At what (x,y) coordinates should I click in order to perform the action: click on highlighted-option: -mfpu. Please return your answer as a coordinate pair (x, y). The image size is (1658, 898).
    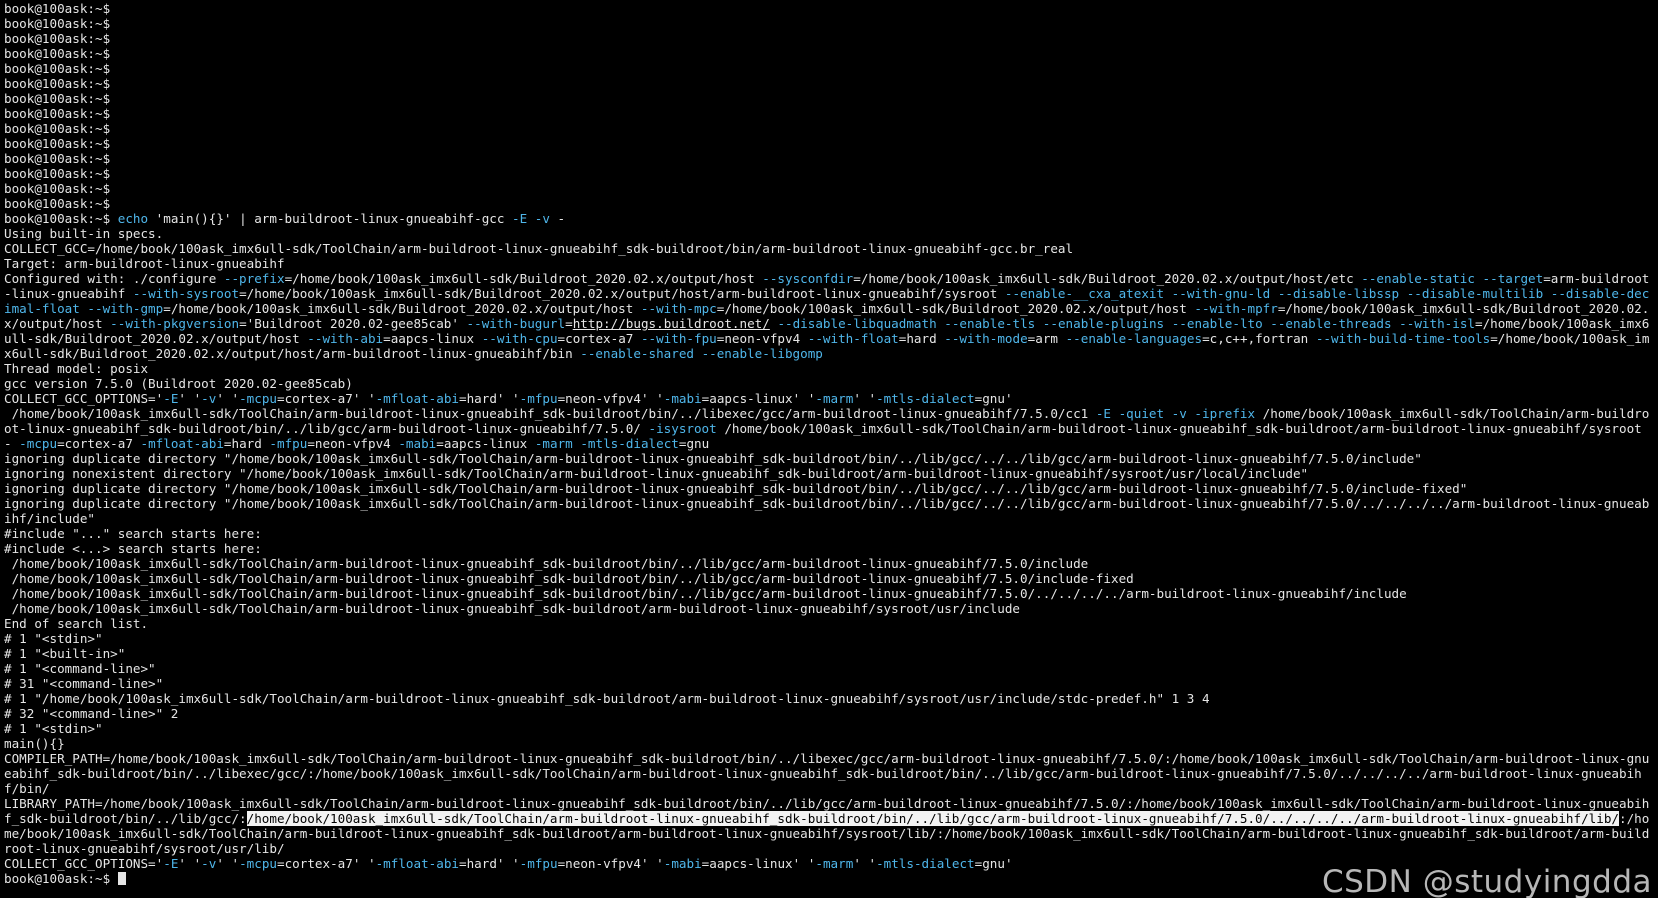
    Looking at the image, I should click on (538, 398).